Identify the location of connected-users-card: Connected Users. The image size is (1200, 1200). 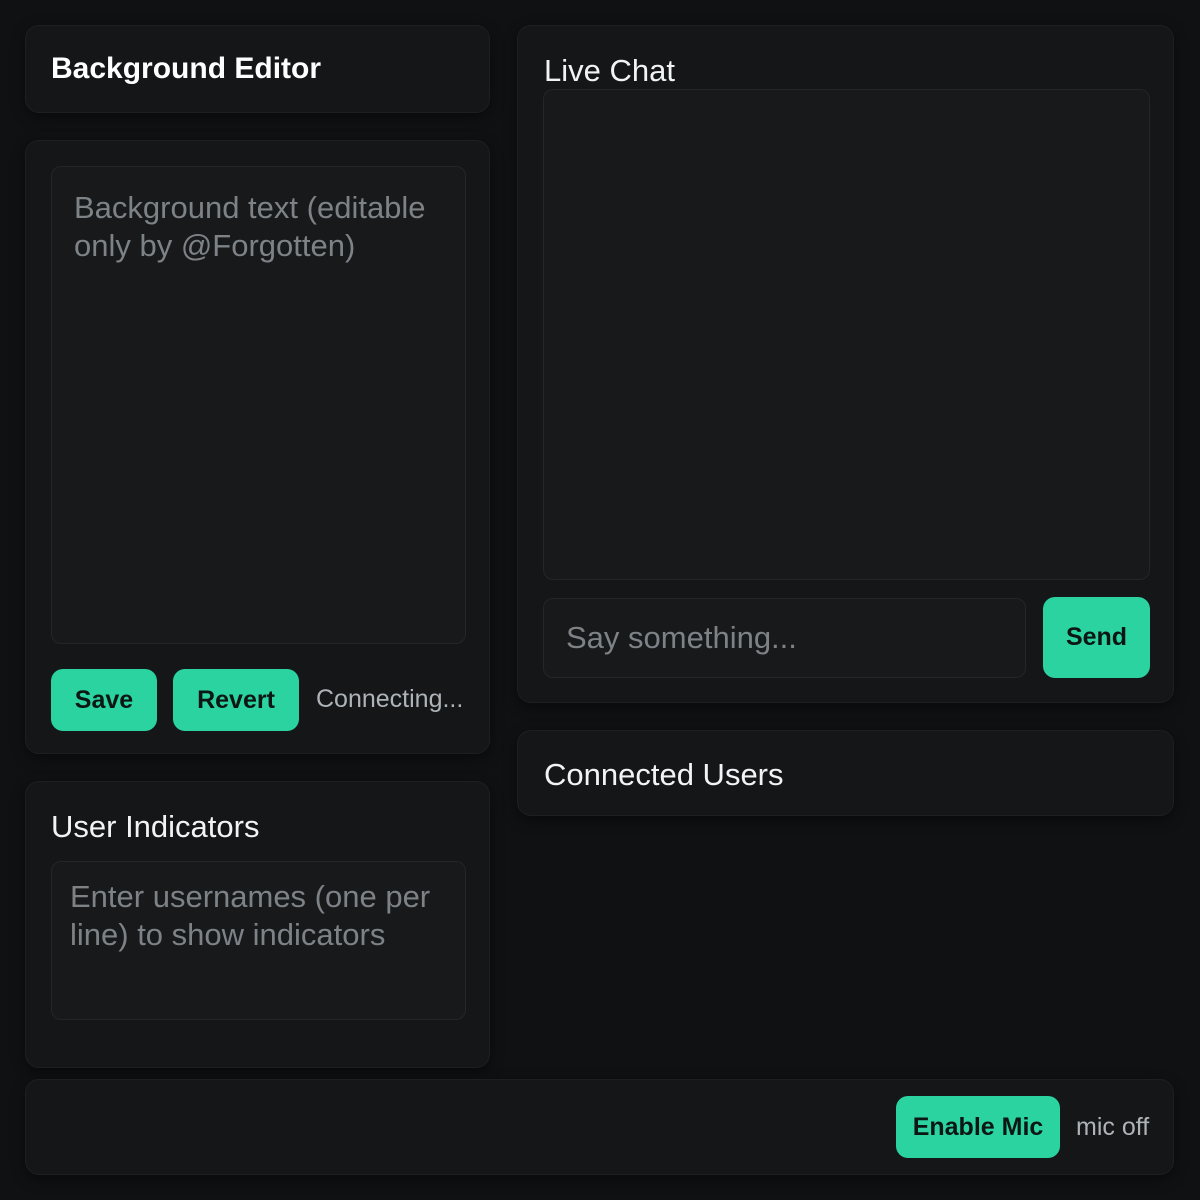
(845, 773).